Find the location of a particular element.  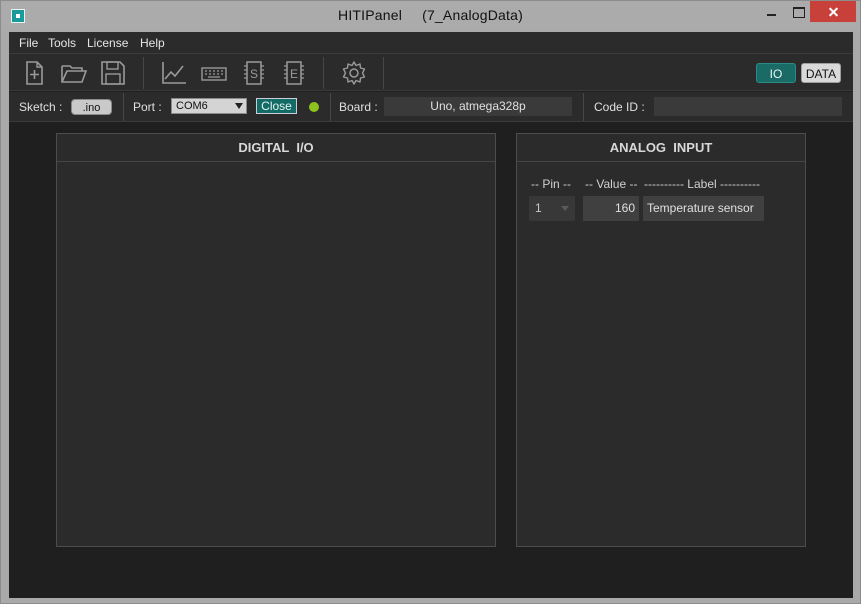

data-mode-button: DATA is located at coordinates (821, 73).